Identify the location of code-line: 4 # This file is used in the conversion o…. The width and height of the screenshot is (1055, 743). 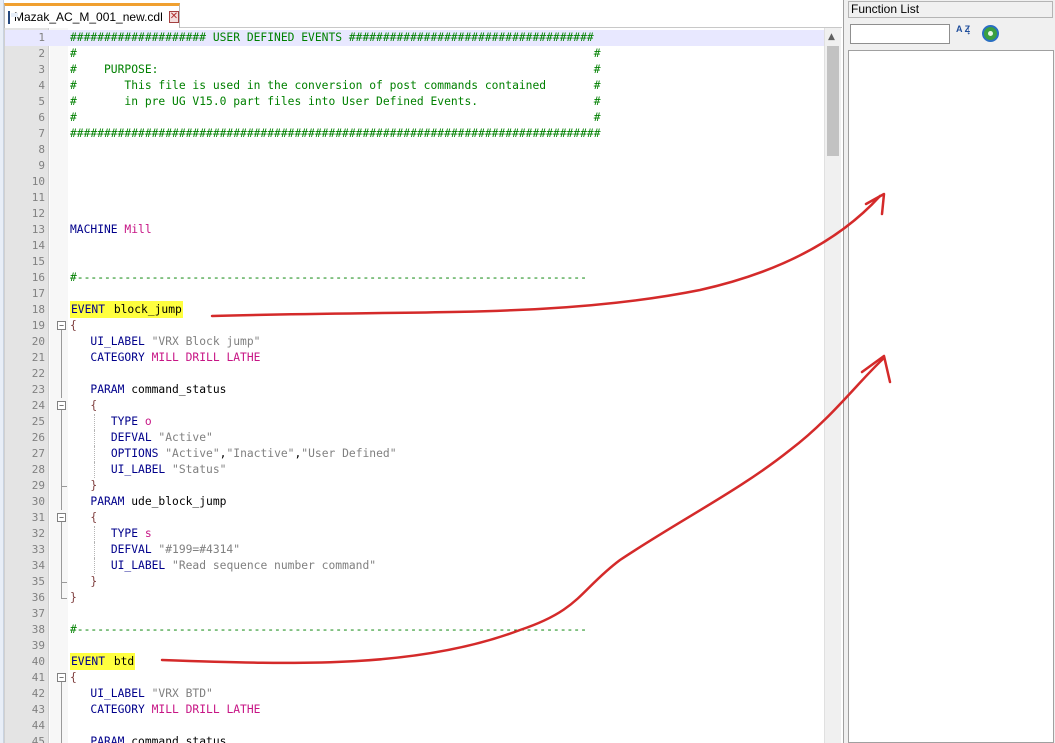
(415, 86).